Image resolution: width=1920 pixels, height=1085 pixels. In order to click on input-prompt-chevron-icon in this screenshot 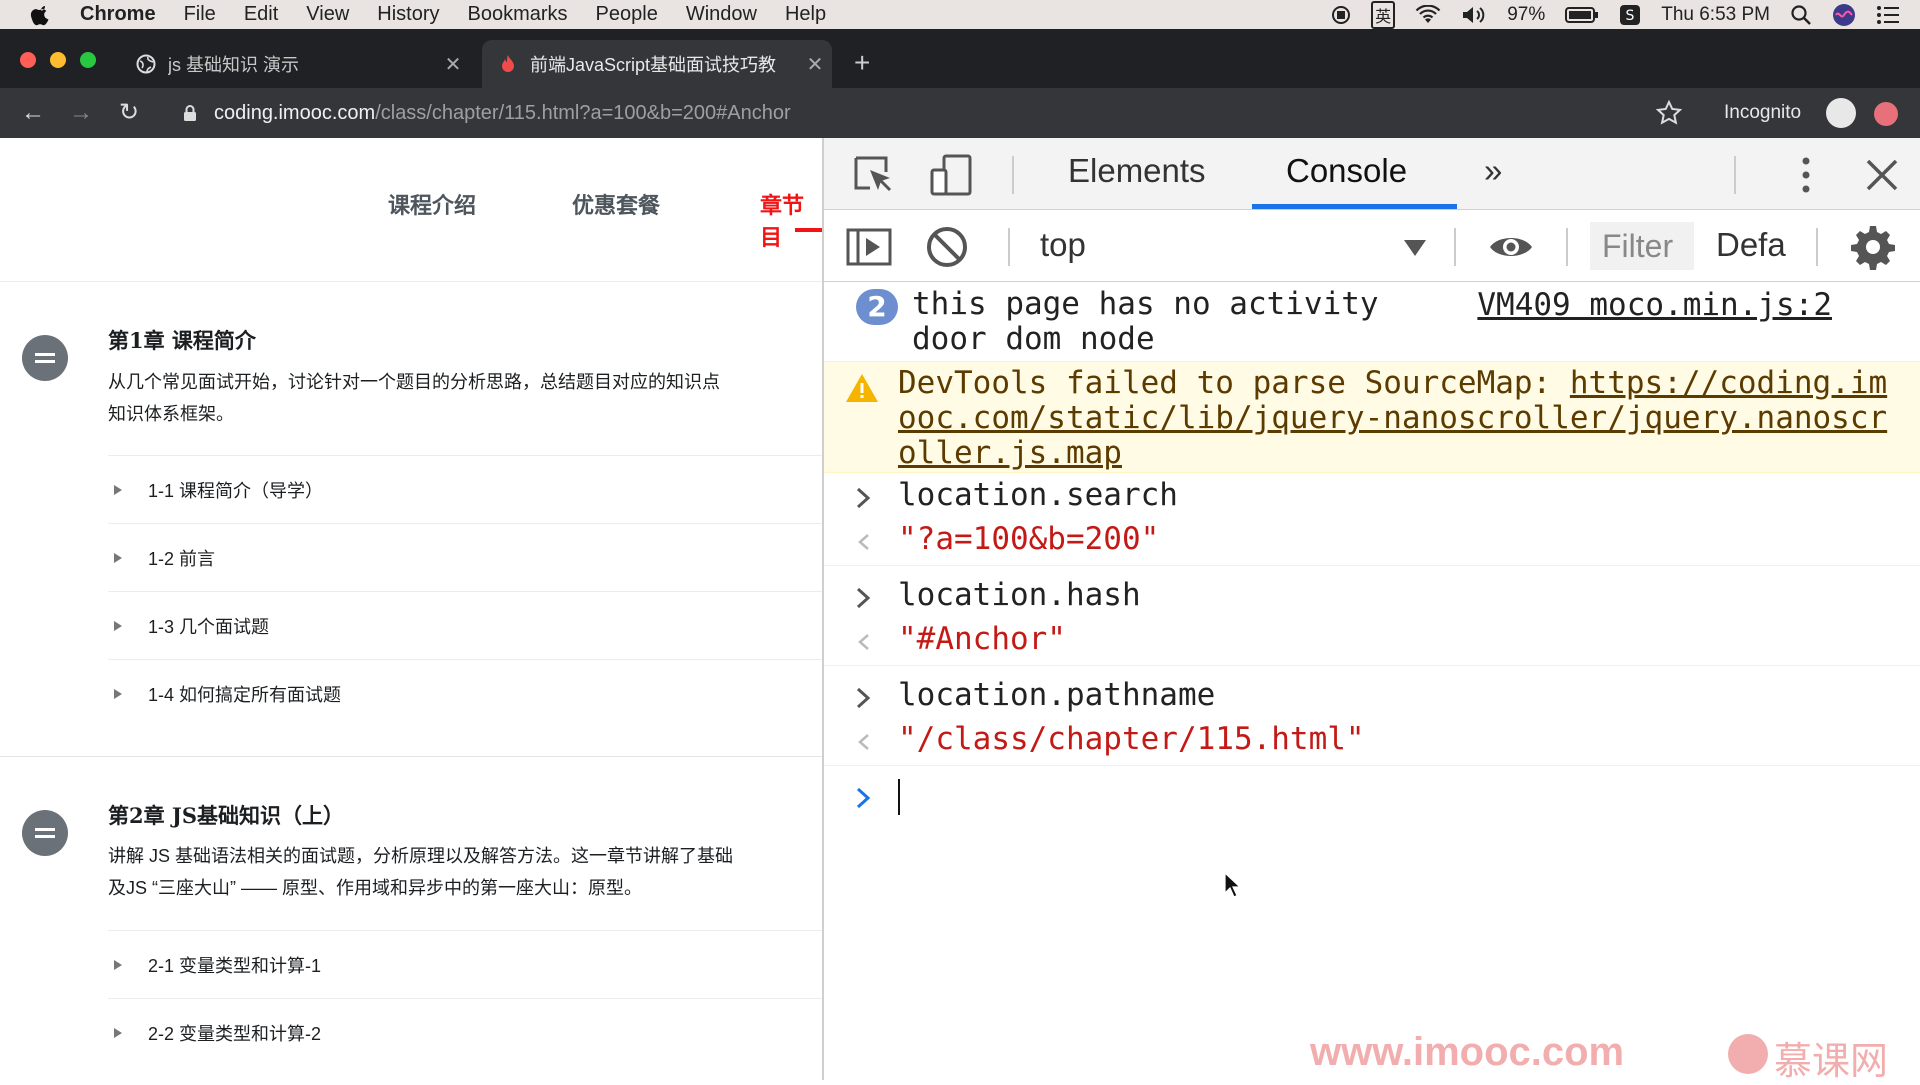, I will do `click(863, 698)`.